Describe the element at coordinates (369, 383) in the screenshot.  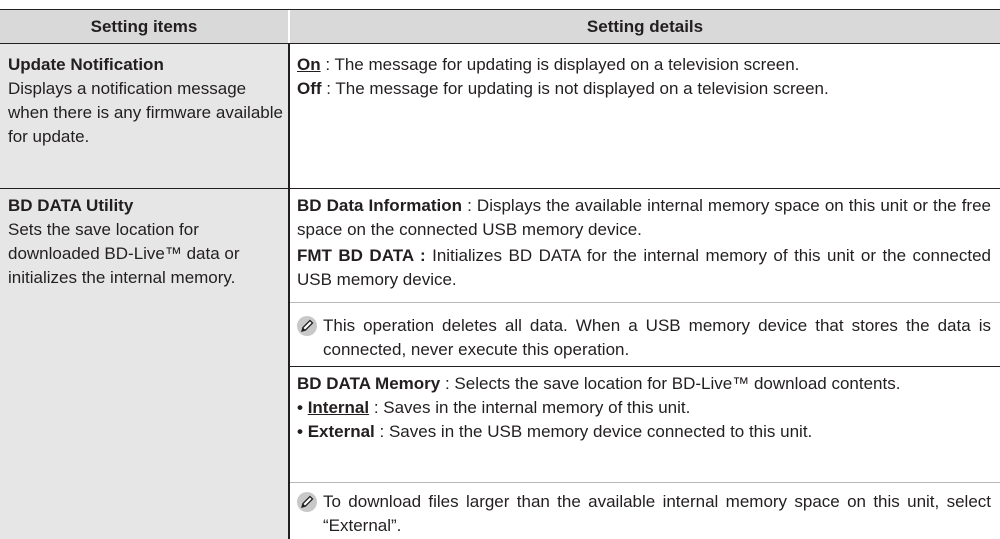
I see `bd-data-memory-key: BD DATA Memory` at that location.